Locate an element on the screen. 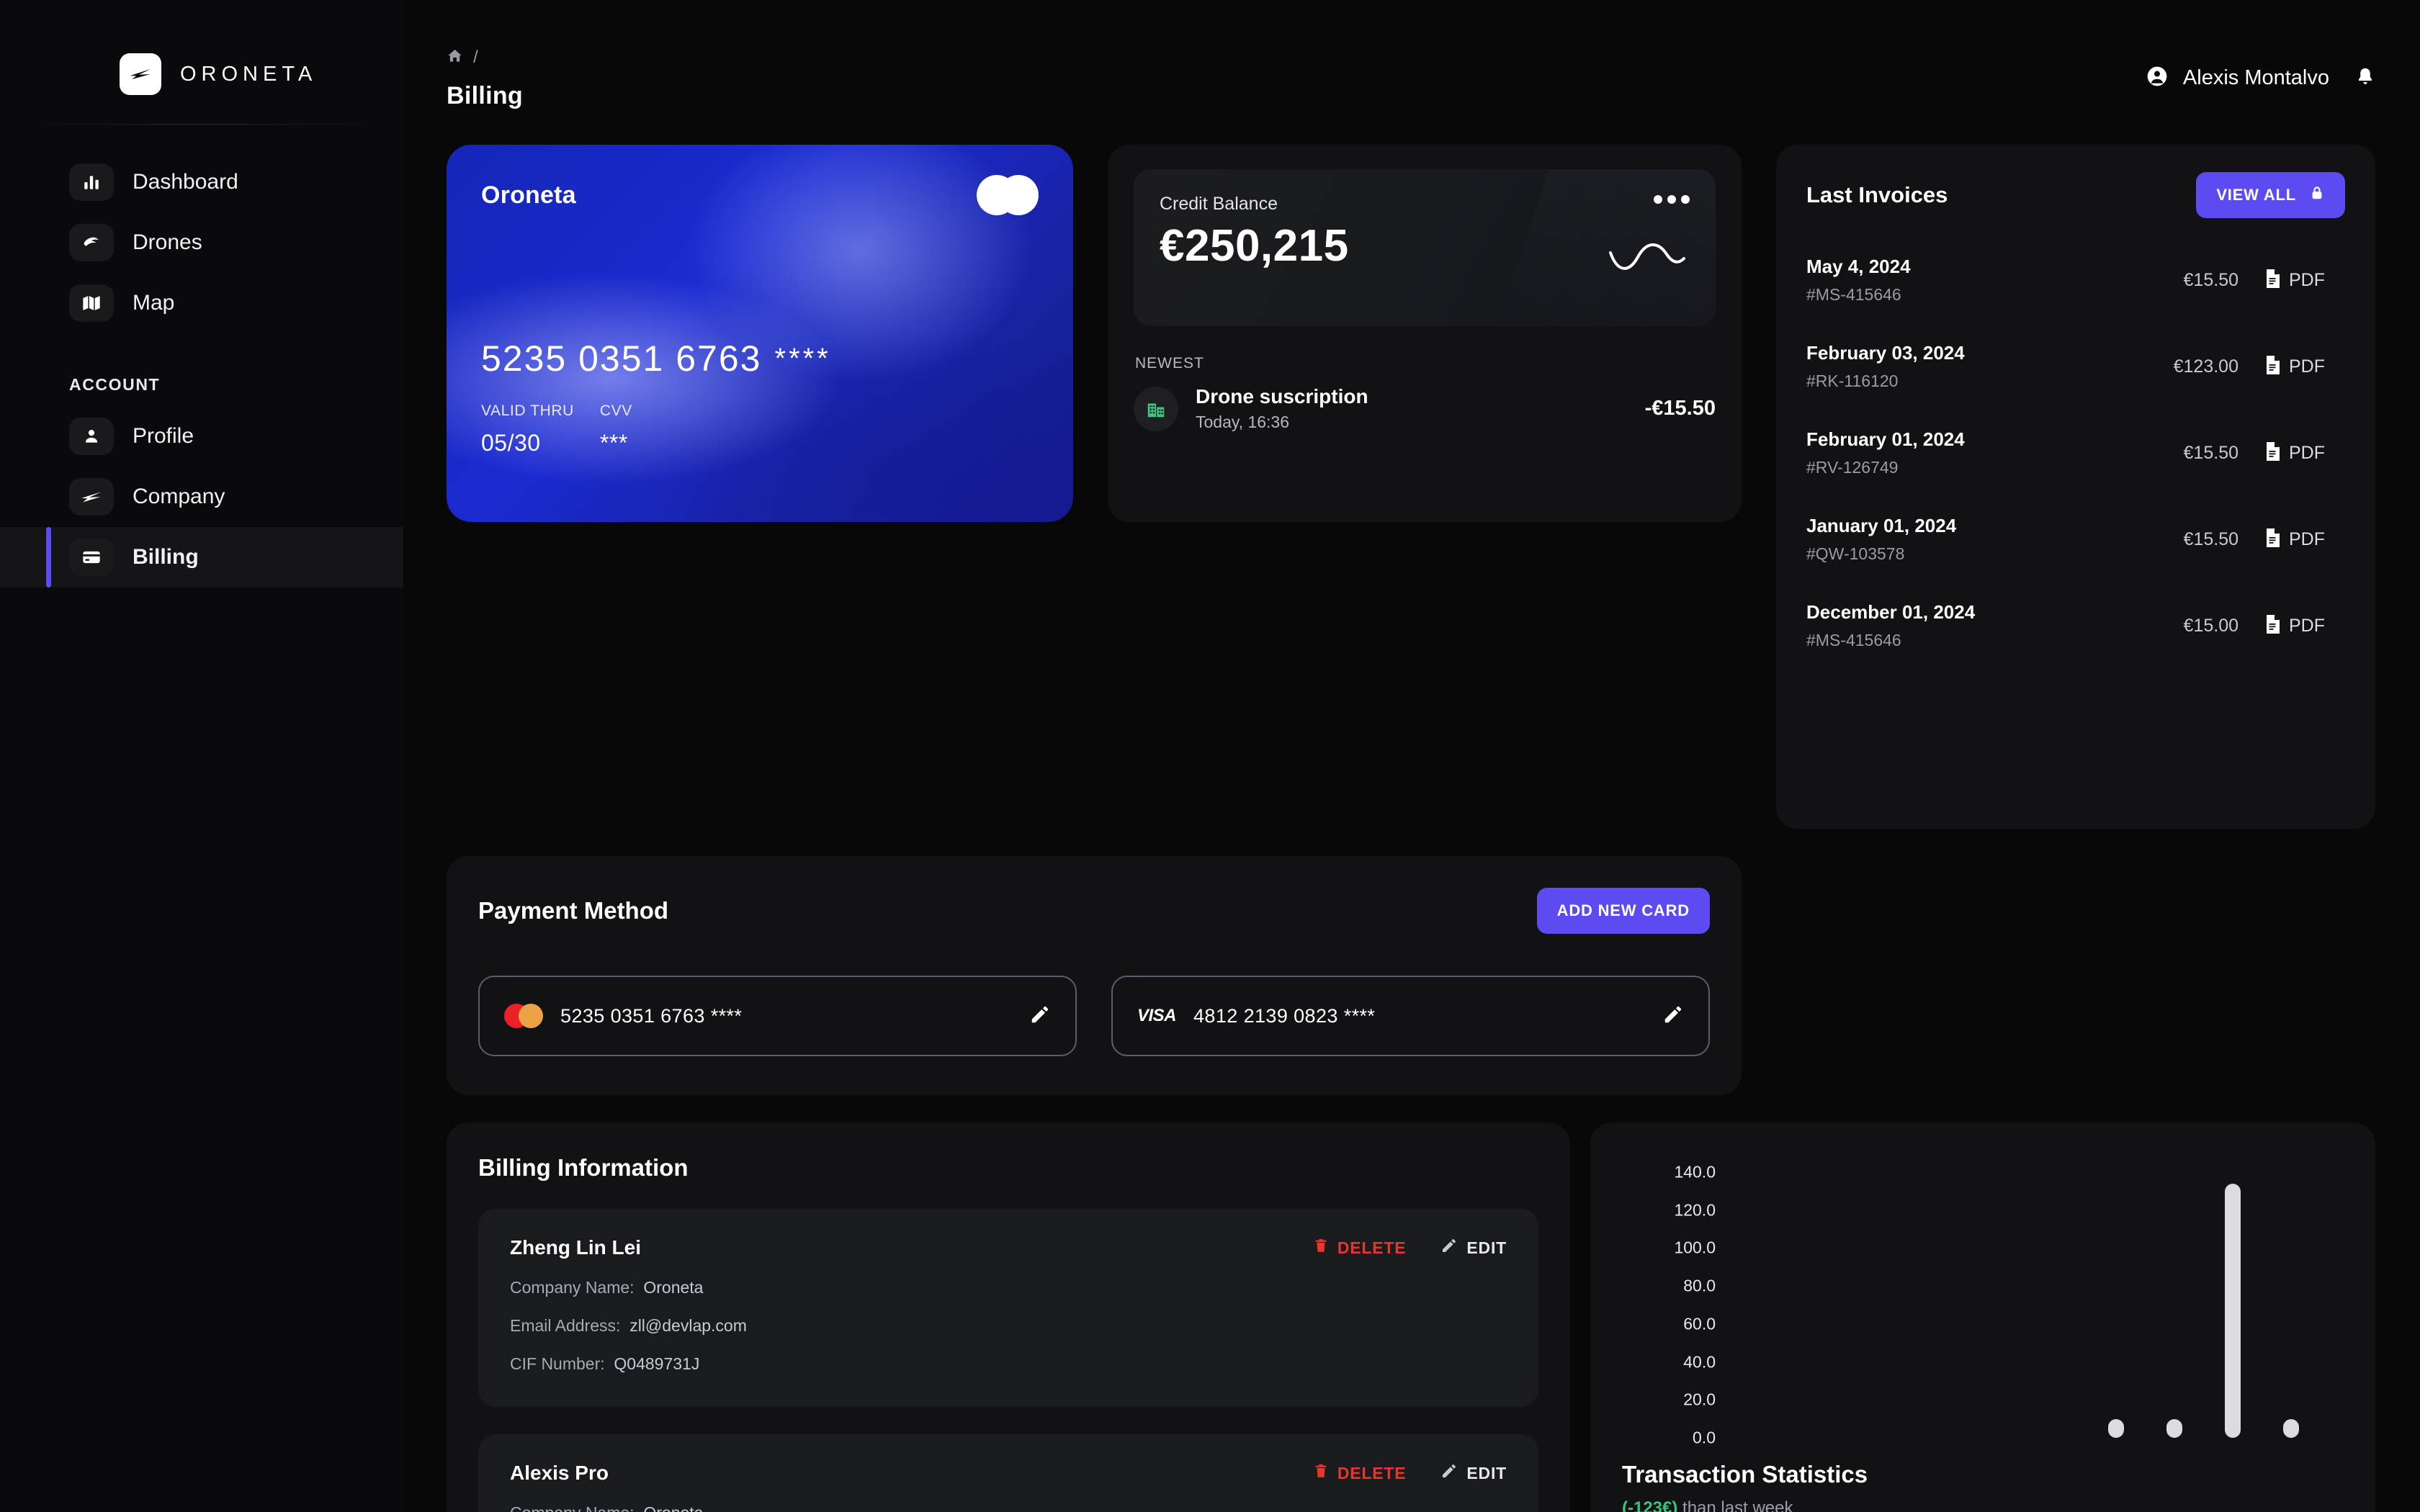 This screenshot has height=1512, width=2420. billing-entry-cif: CIF Number: Q0489731J is located at coordinates (605, 1363).